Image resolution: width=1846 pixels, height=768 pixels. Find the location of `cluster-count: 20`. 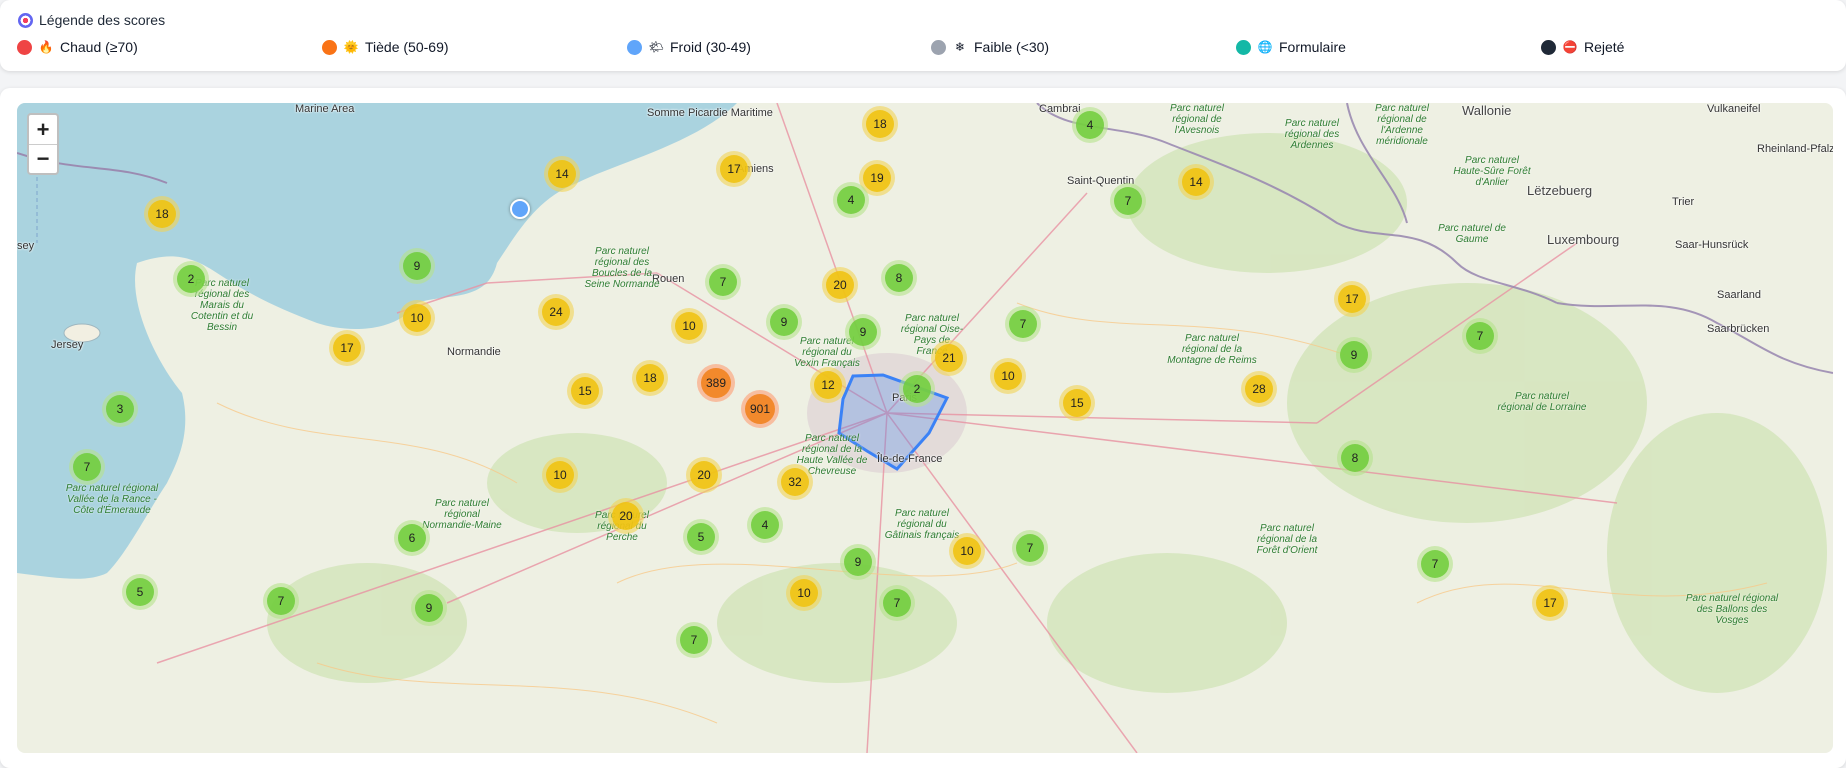

cluster-count: 20 is located at coordinates (626, 516).